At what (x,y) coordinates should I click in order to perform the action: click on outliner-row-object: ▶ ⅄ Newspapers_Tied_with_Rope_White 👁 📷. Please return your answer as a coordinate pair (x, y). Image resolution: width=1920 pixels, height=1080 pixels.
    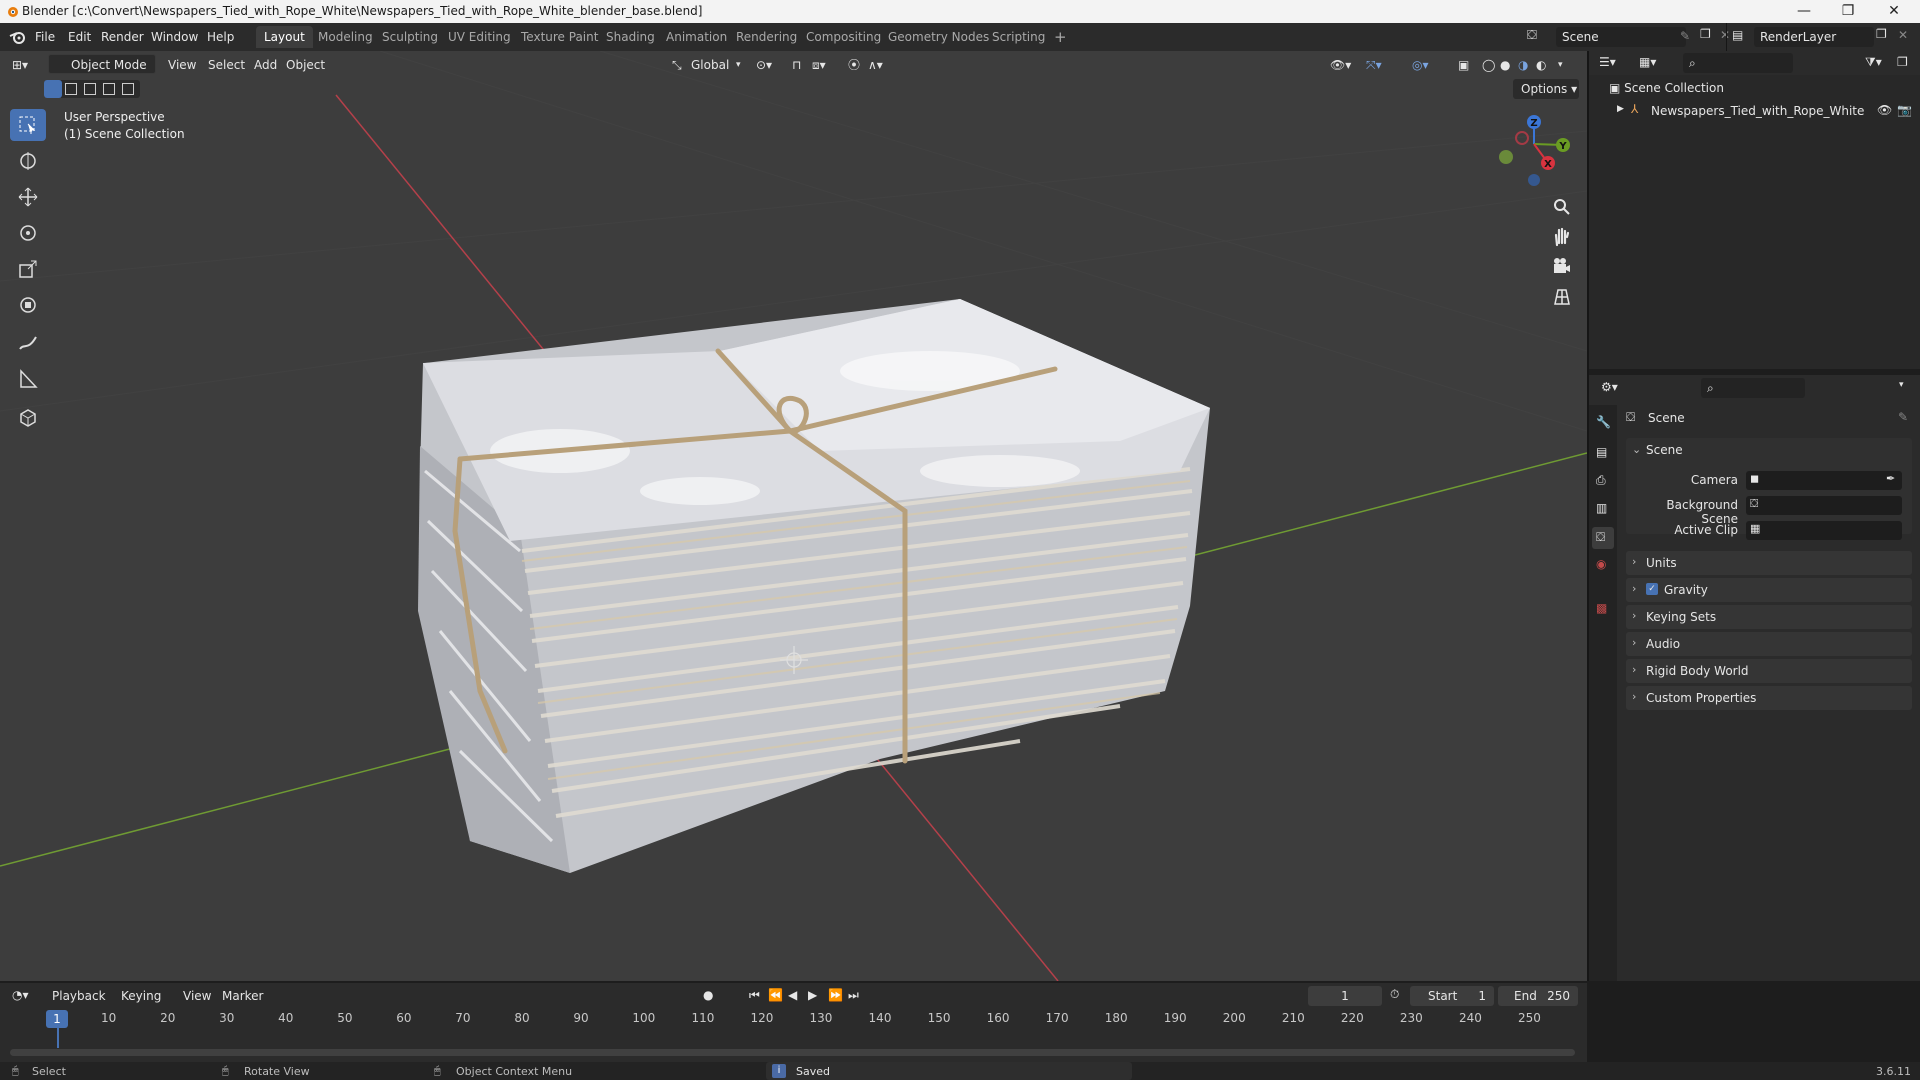
    Looking at the image, I should click on (1754, 111).